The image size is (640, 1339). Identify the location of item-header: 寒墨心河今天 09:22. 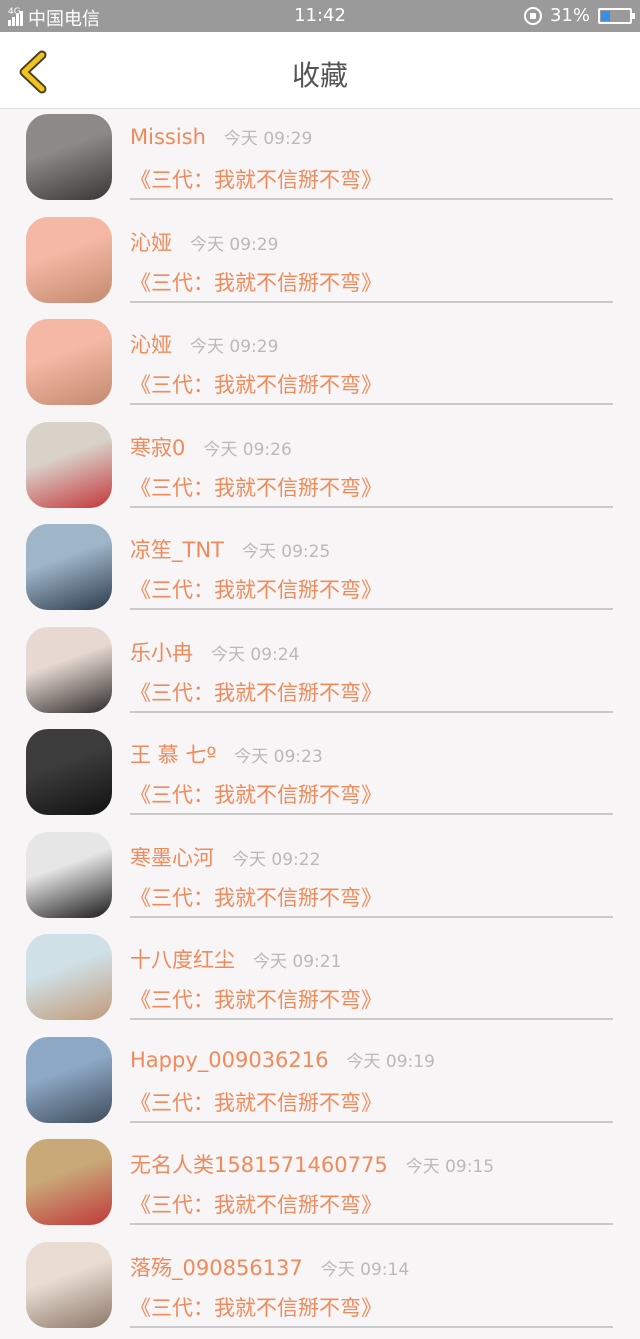
(225, 857).